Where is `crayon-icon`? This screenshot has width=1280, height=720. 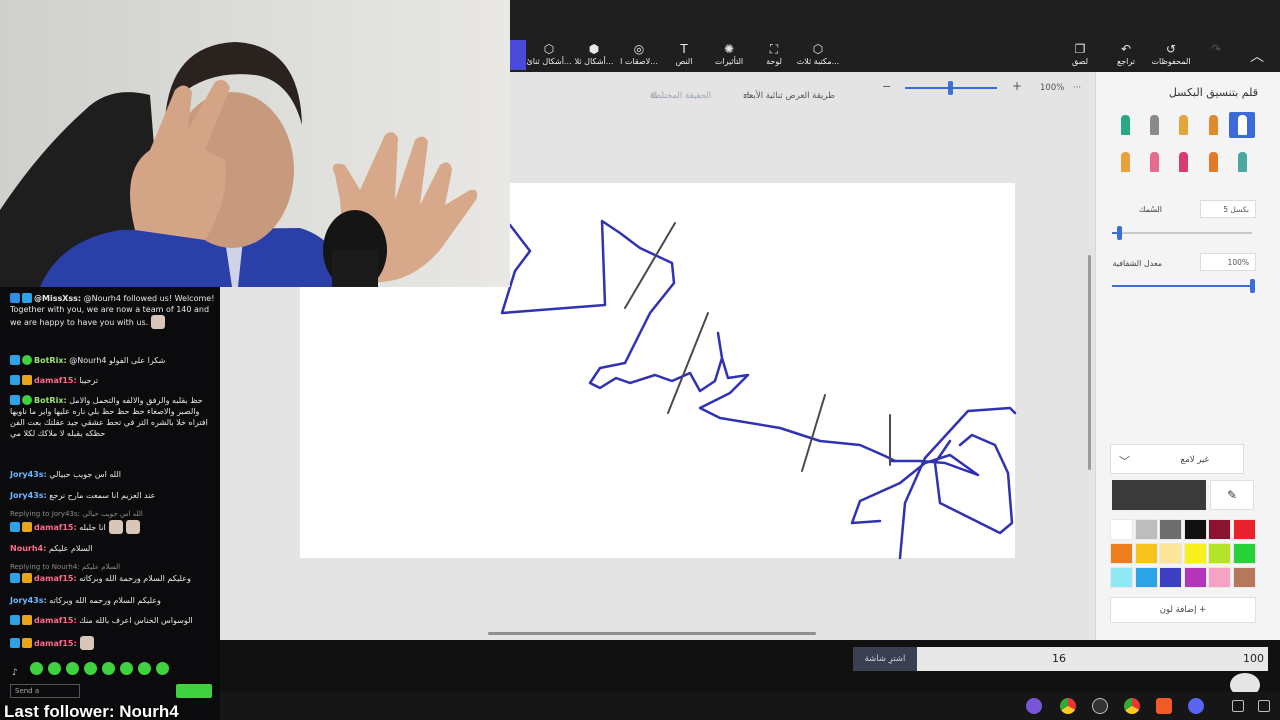 crayon-icon is located at coordinates (1183, 162).